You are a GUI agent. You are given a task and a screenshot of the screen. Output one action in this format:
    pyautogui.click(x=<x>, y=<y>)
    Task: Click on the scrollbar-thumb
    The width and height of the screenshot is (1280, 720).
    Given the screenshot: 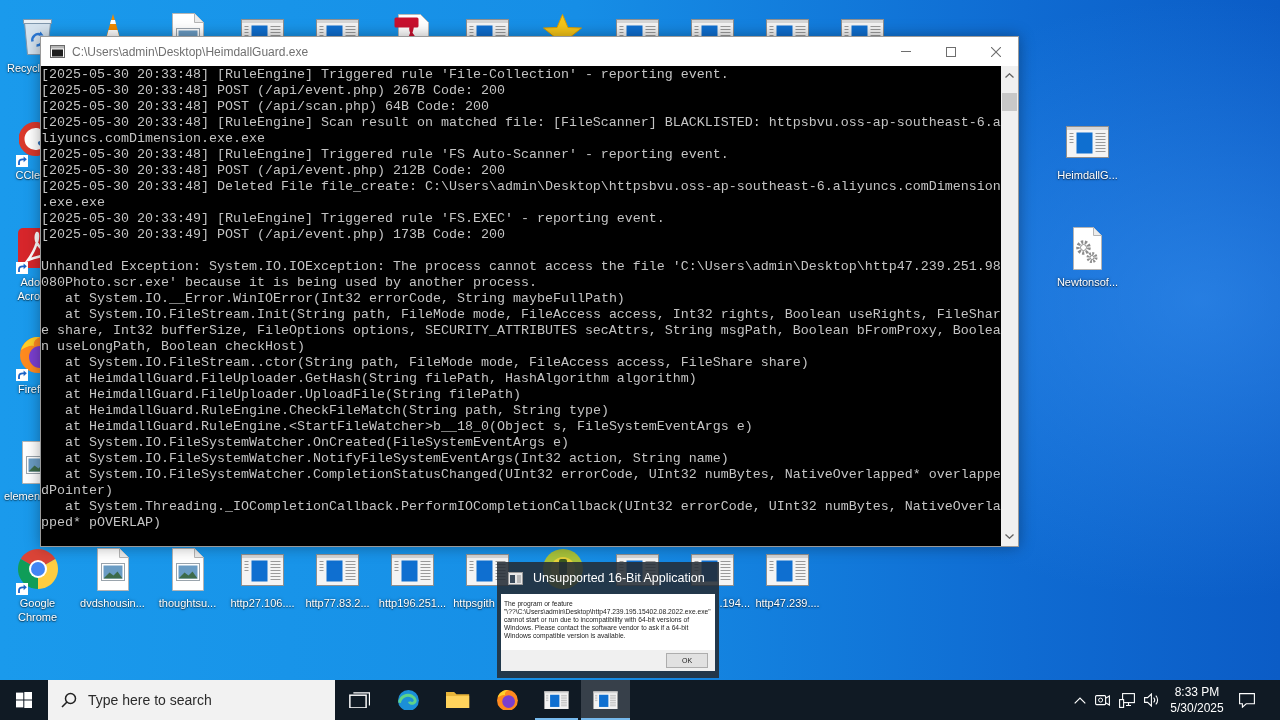 What is the action you would take?
    pyautogui.click(x=1009, y=102)
    